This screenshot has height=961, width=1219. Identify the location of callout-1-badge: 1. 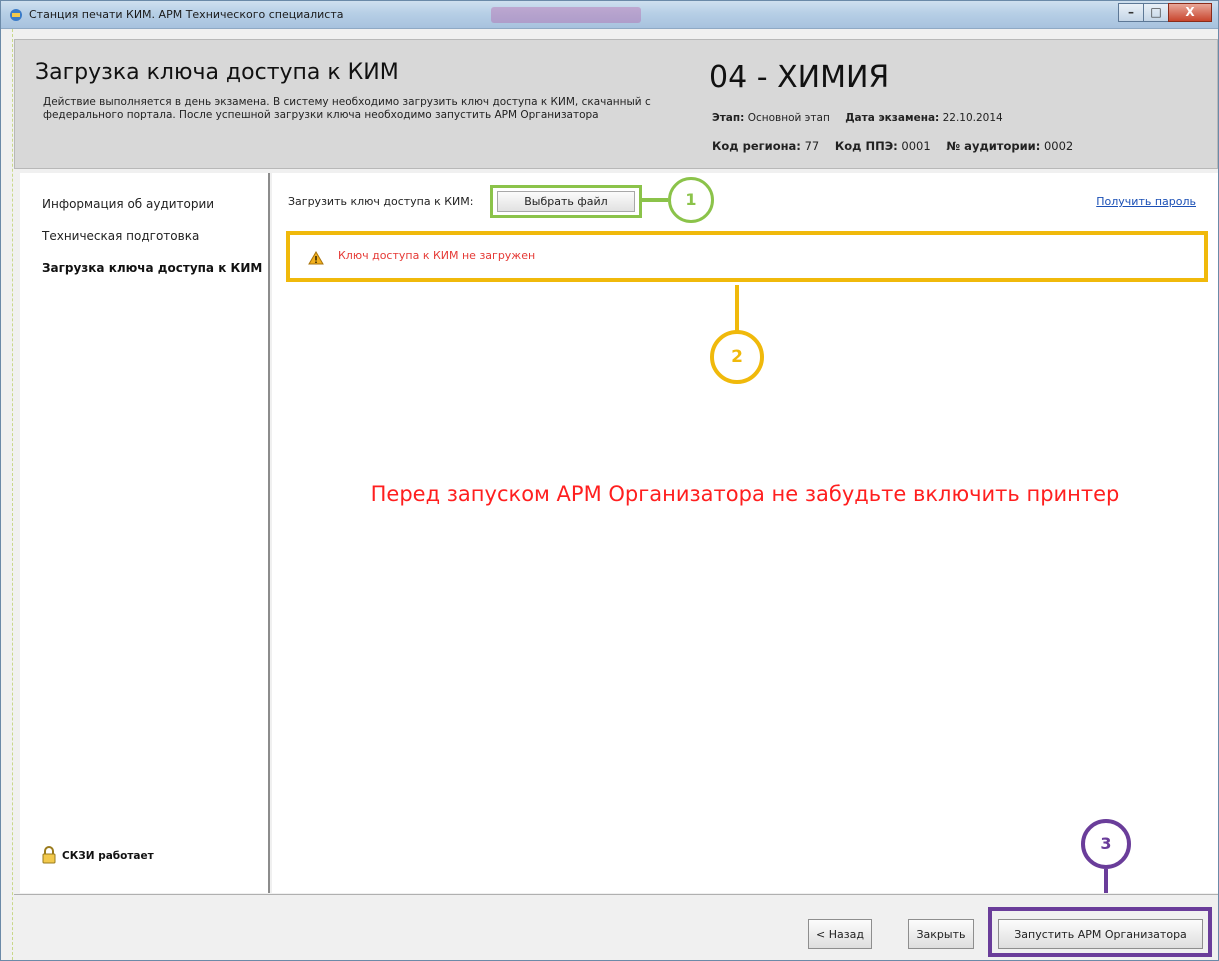
(691, 200).